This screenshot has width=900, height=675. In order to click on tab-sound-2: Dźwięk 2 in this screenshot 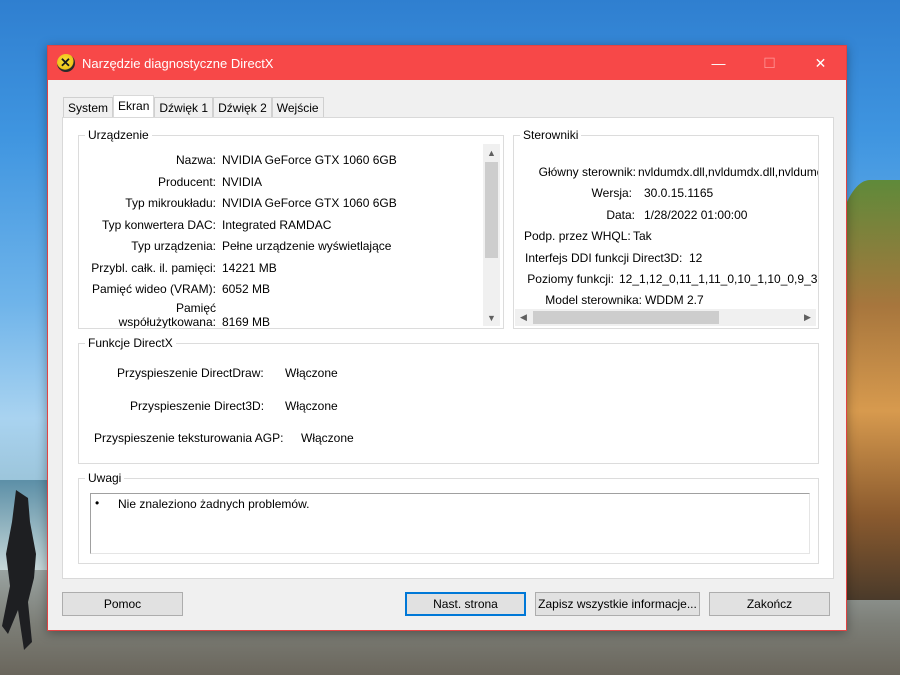, I will do `click(242, 107)`.